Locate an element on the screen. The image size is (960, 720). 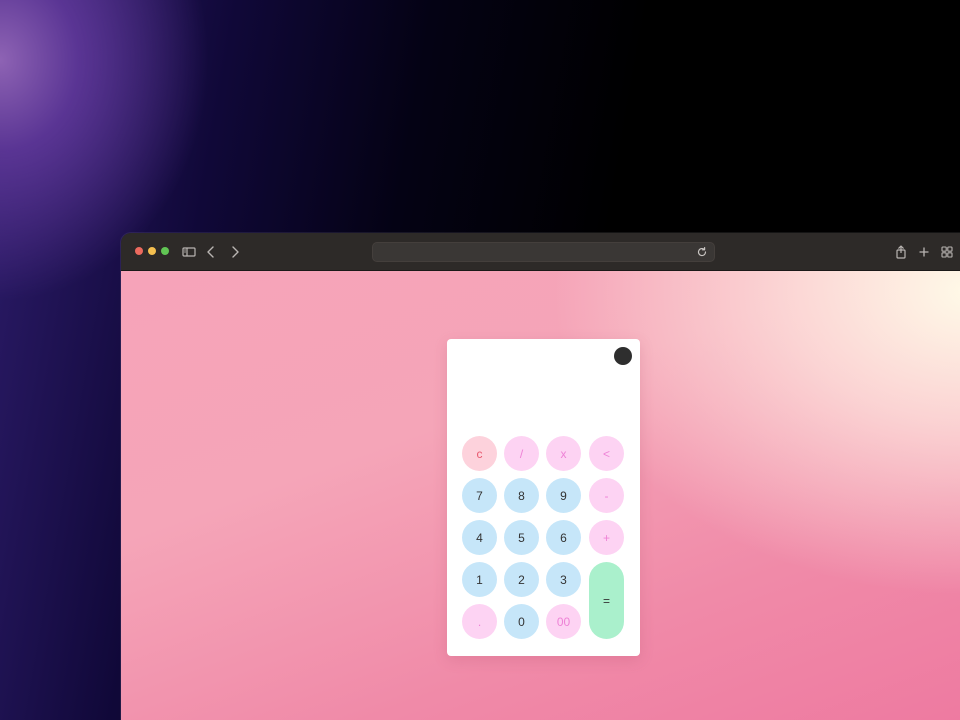
key-5: 5 is located at coordinates (521, 537).